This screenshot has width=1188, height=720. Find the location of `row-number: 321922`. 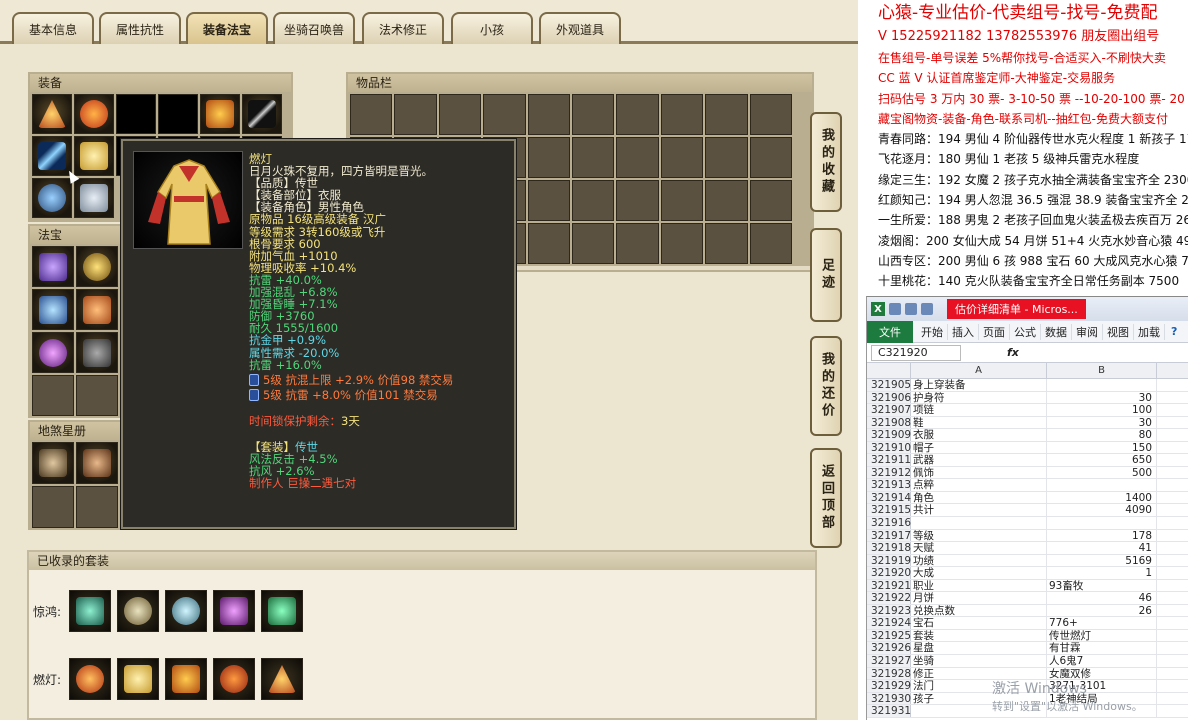

row-number: 321922 is located at coordinates (889, 598).